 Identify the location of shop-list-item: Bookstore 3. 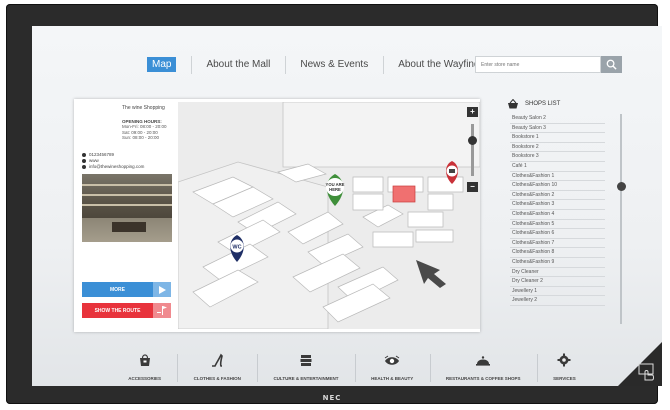
(557, 157).